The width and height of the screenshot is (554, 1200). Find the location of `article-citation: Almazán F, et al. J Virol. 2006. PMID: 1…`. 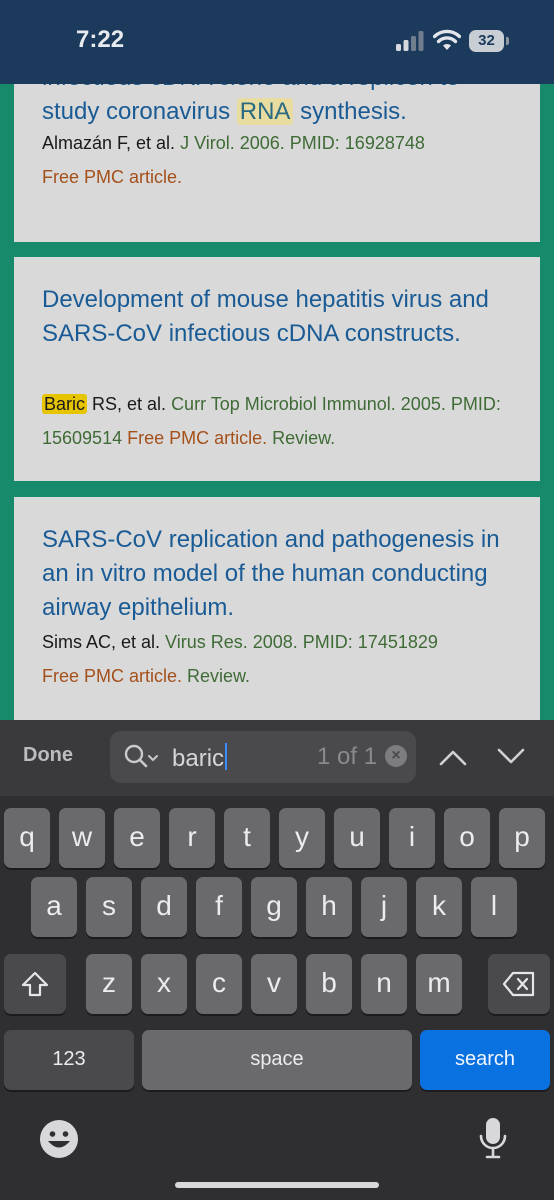

article-citation: Almazán F, et al. J Virol. 2006. PMID: 1… is located at coordinates (233, 143).